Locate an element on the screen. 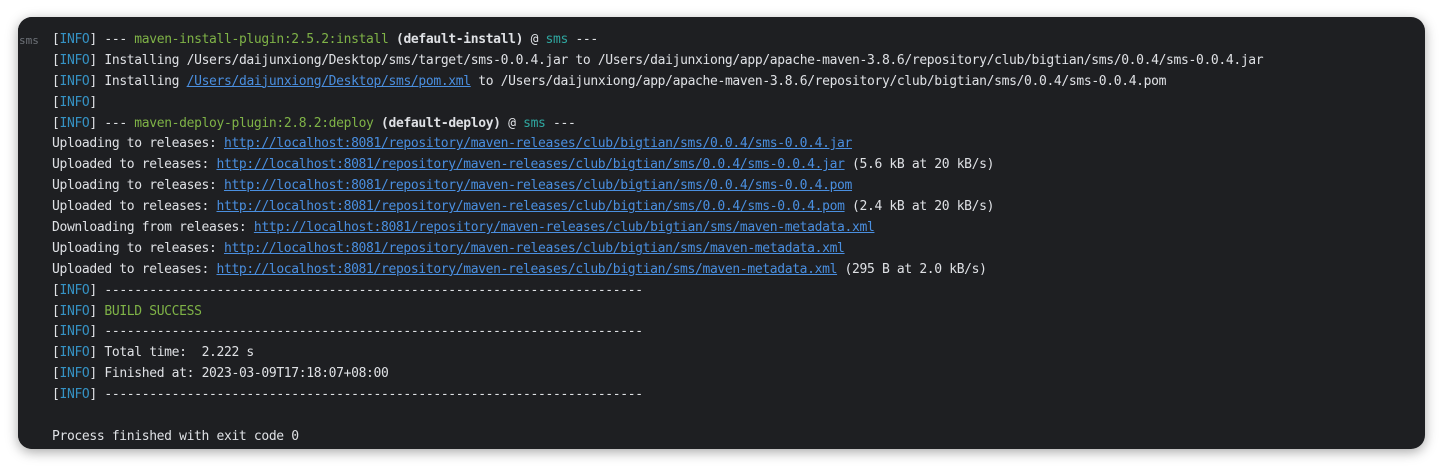 This screenshot has width=1443, height=468. plugin-name: maven-deploy-plugin:2.8.2:deploy is located at coordinates (254, 123).